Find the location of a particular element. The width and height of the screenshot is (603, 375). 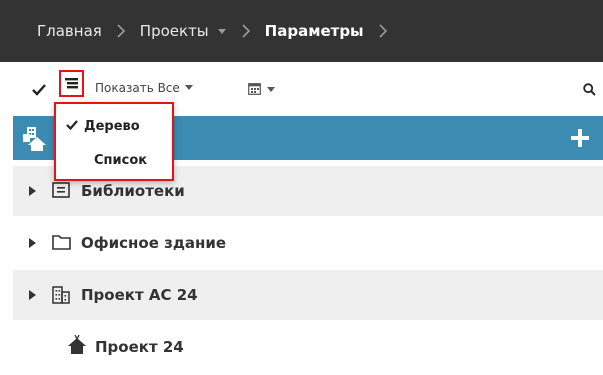

tree-row: Проект 24 is located at coordinates (308, 347).